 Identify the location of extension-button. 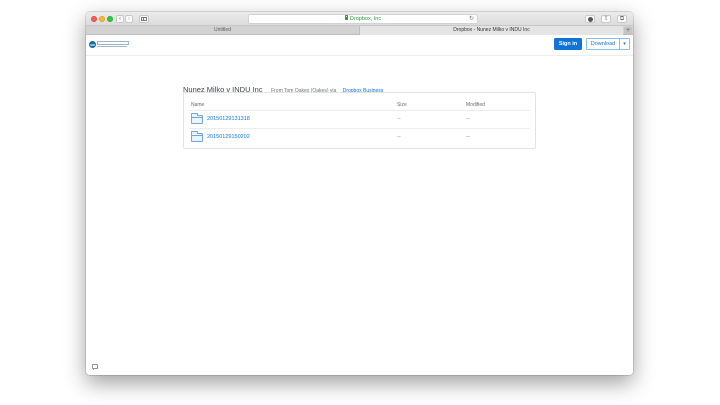
(590, 19).